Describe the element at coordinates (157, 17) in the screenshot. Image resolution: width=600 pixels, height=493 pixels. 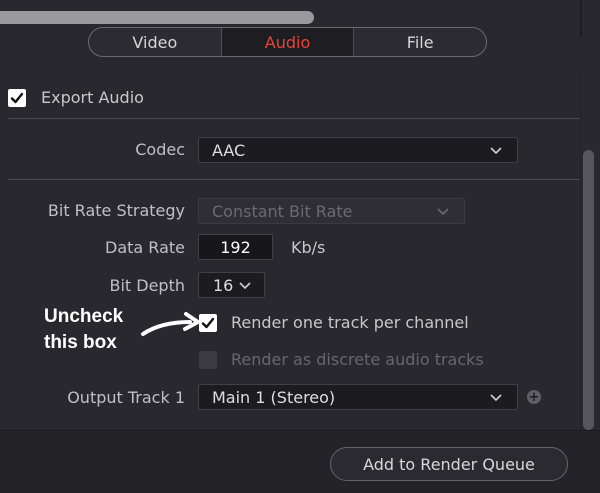
I see `horizontal-scrollbar` at that location.